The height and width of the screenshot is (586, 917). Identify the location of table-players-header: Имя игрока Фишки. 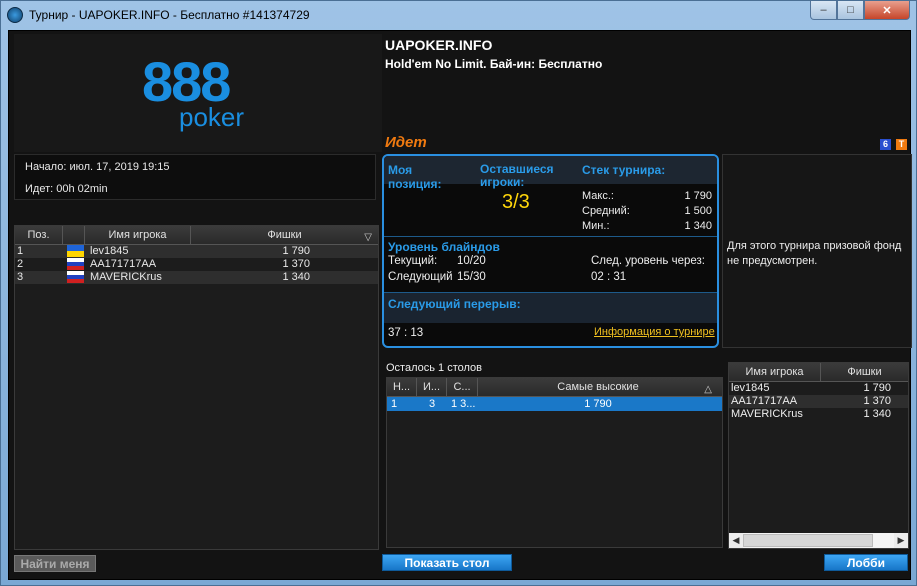
(818, 372).